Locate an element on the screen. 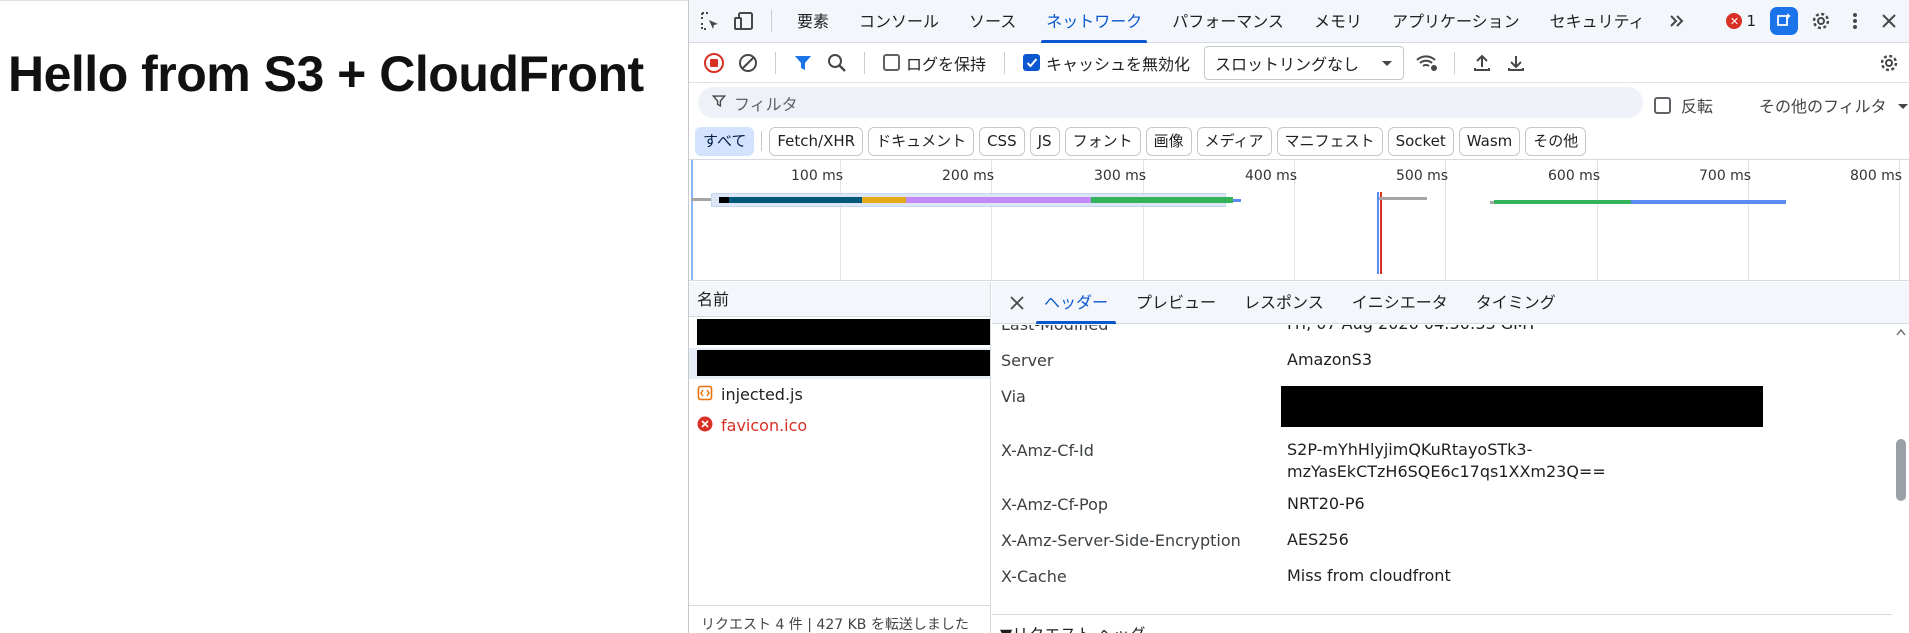  timeline-bar-waiting is located at coordinates (998, 200).